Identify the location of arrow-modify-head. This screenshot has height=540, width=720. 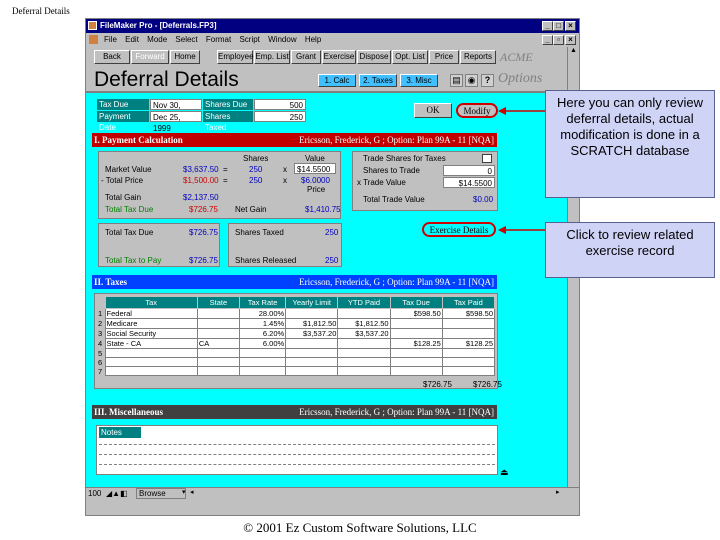
(502, 111).